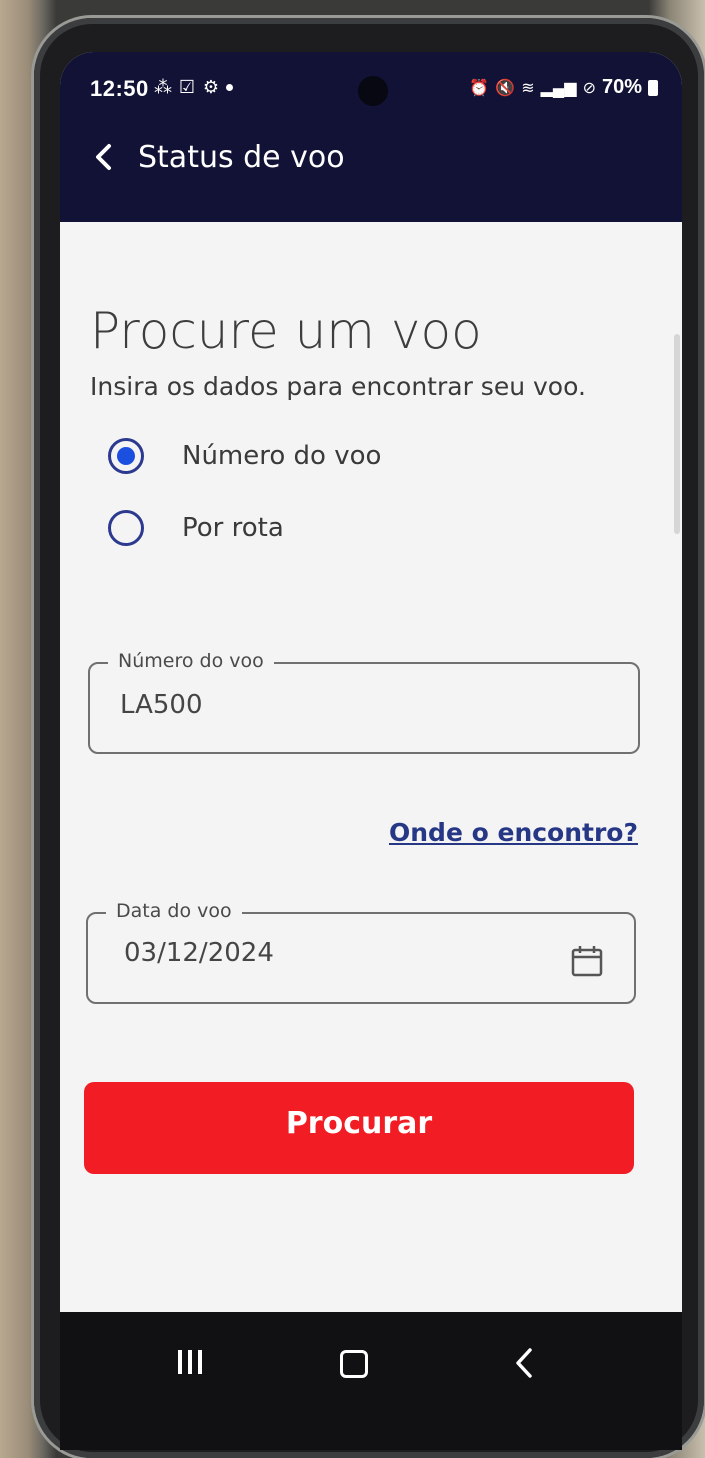 Image resolution: width=705 pixels, height=1458 pixels. I want to click on check-icon: ☑, so click(187, 87).